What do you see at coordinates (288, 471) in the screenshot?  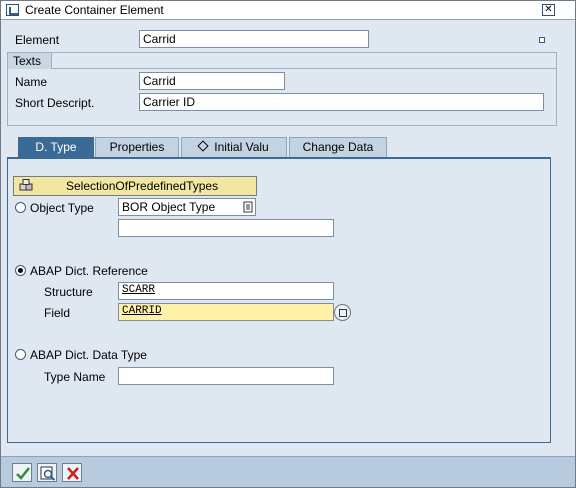 I see `bottom-toolbar` at bounding box center [288, 471].